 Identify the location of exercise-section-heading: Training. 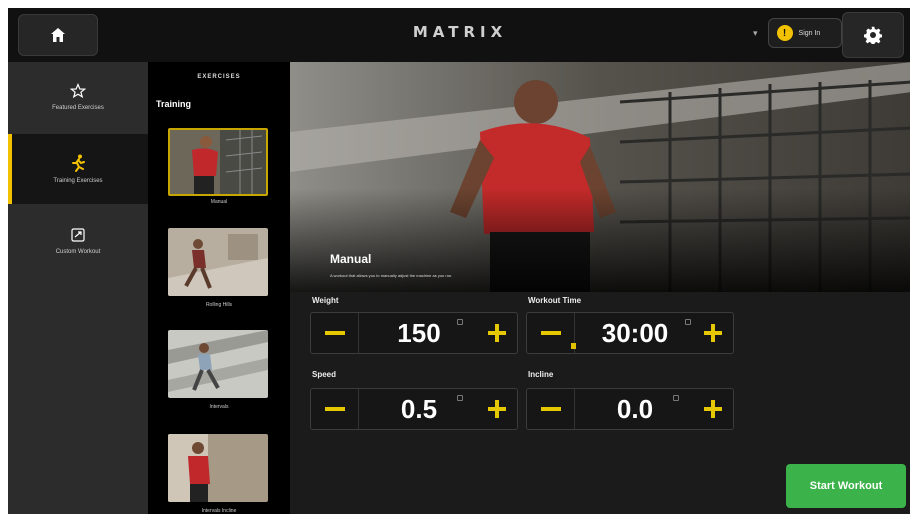
(174, 104).